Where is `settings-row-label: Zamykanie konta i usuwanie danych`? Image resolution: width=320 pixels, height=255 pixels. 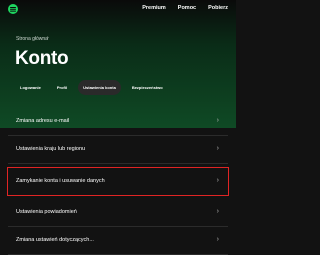 settings-row-label: Zamykanie konta i usuwanie danych is located at coordinates (60, 181).